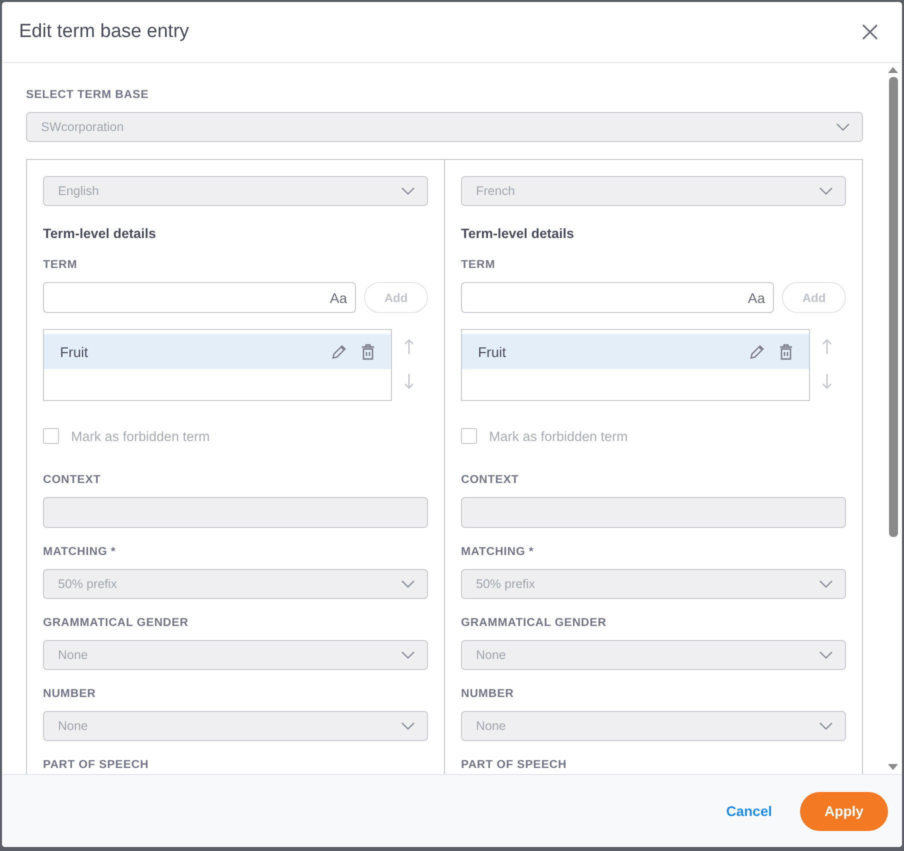 The height and width of the screenshot is (851, 904). I want to click on close-icon, so click(870, 32).